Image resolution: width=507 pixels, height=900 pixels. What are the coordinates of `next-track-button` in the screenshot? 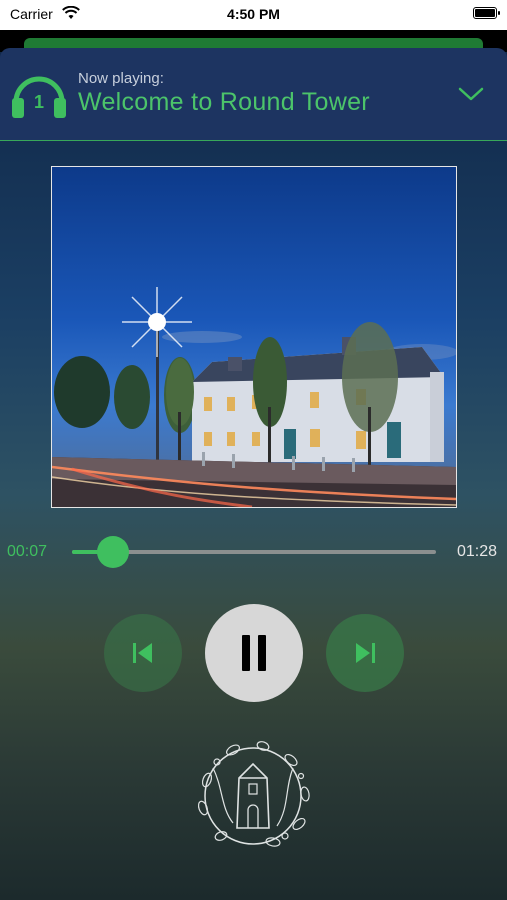 It's located at (365, 653).